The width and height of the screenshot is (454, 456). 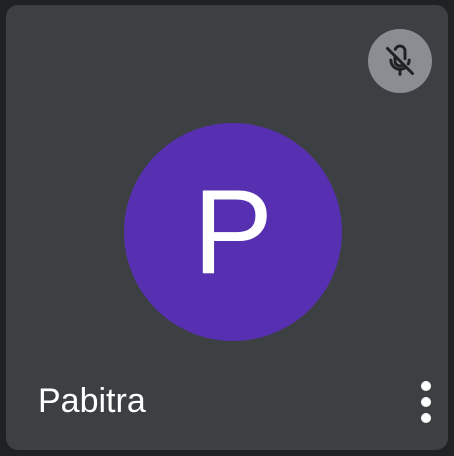 I want to click on mute-status-badge, so click(x=400, y=61).